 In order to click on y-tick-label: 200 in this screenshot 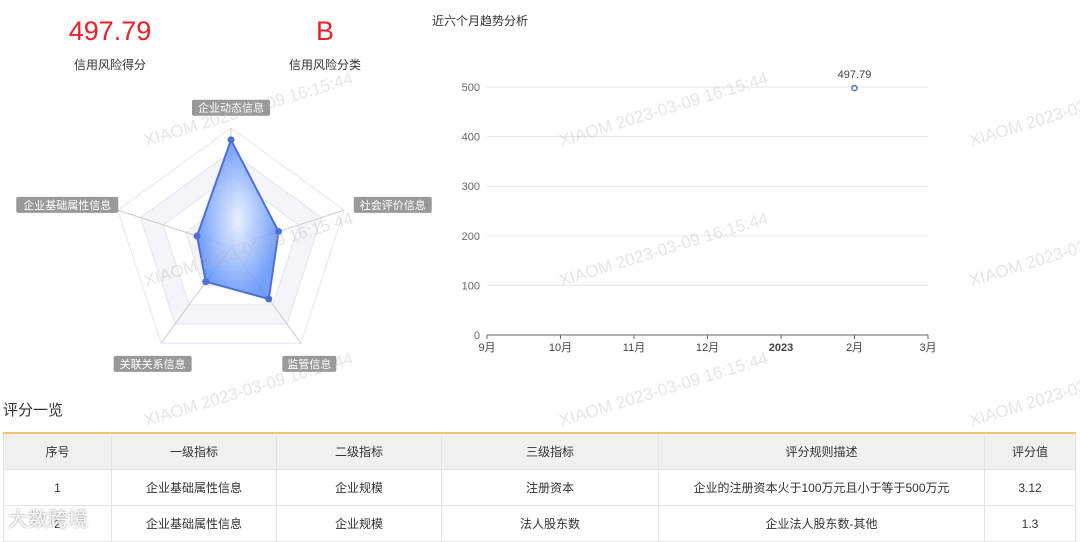, I will do `click(471, 237)`.